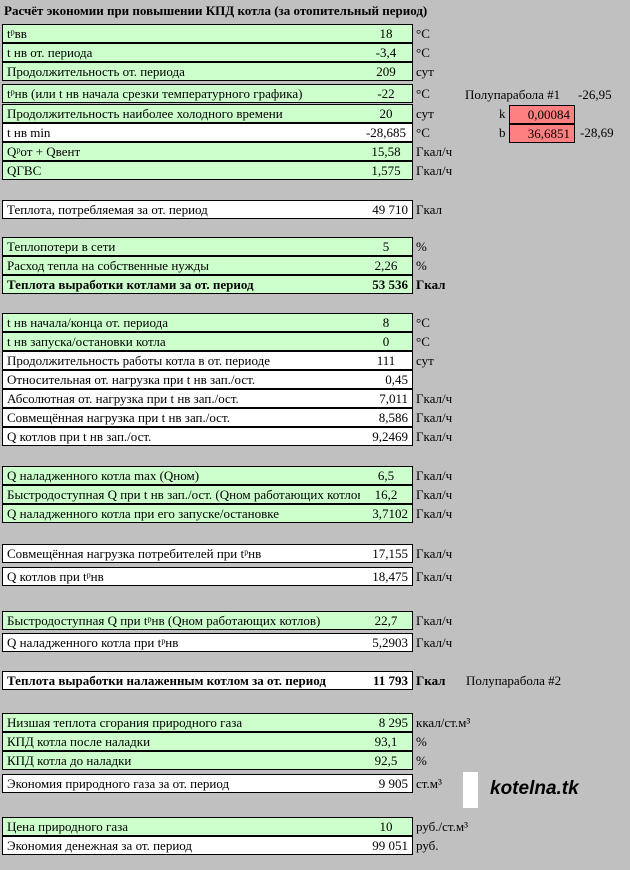  What do you see at coordinates (184, 71) in the screenshot?
I see `row-label: Продолжительность от. периода` at bounding box center [184, 71].